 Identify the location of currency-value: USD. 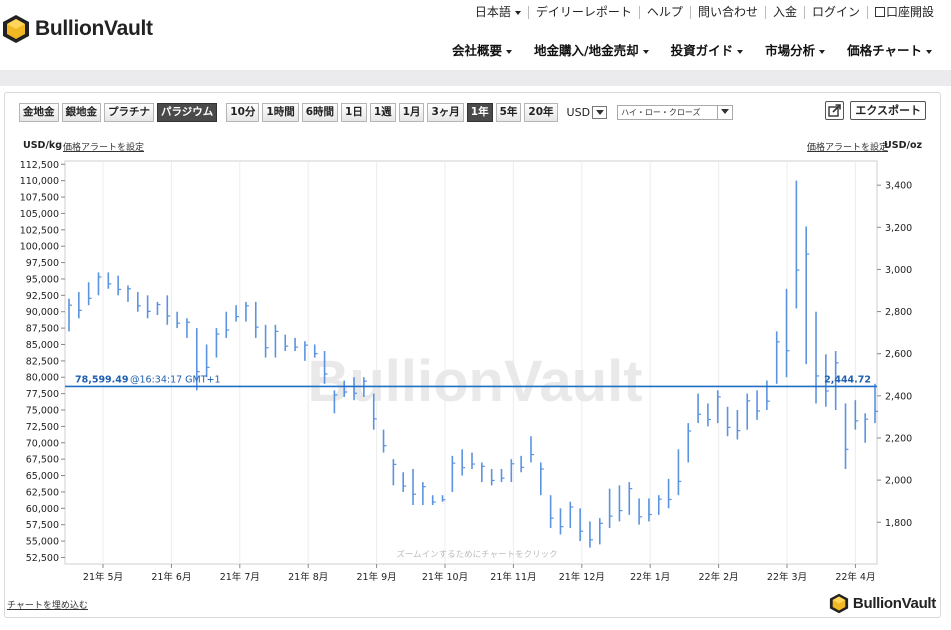
(578, 112).